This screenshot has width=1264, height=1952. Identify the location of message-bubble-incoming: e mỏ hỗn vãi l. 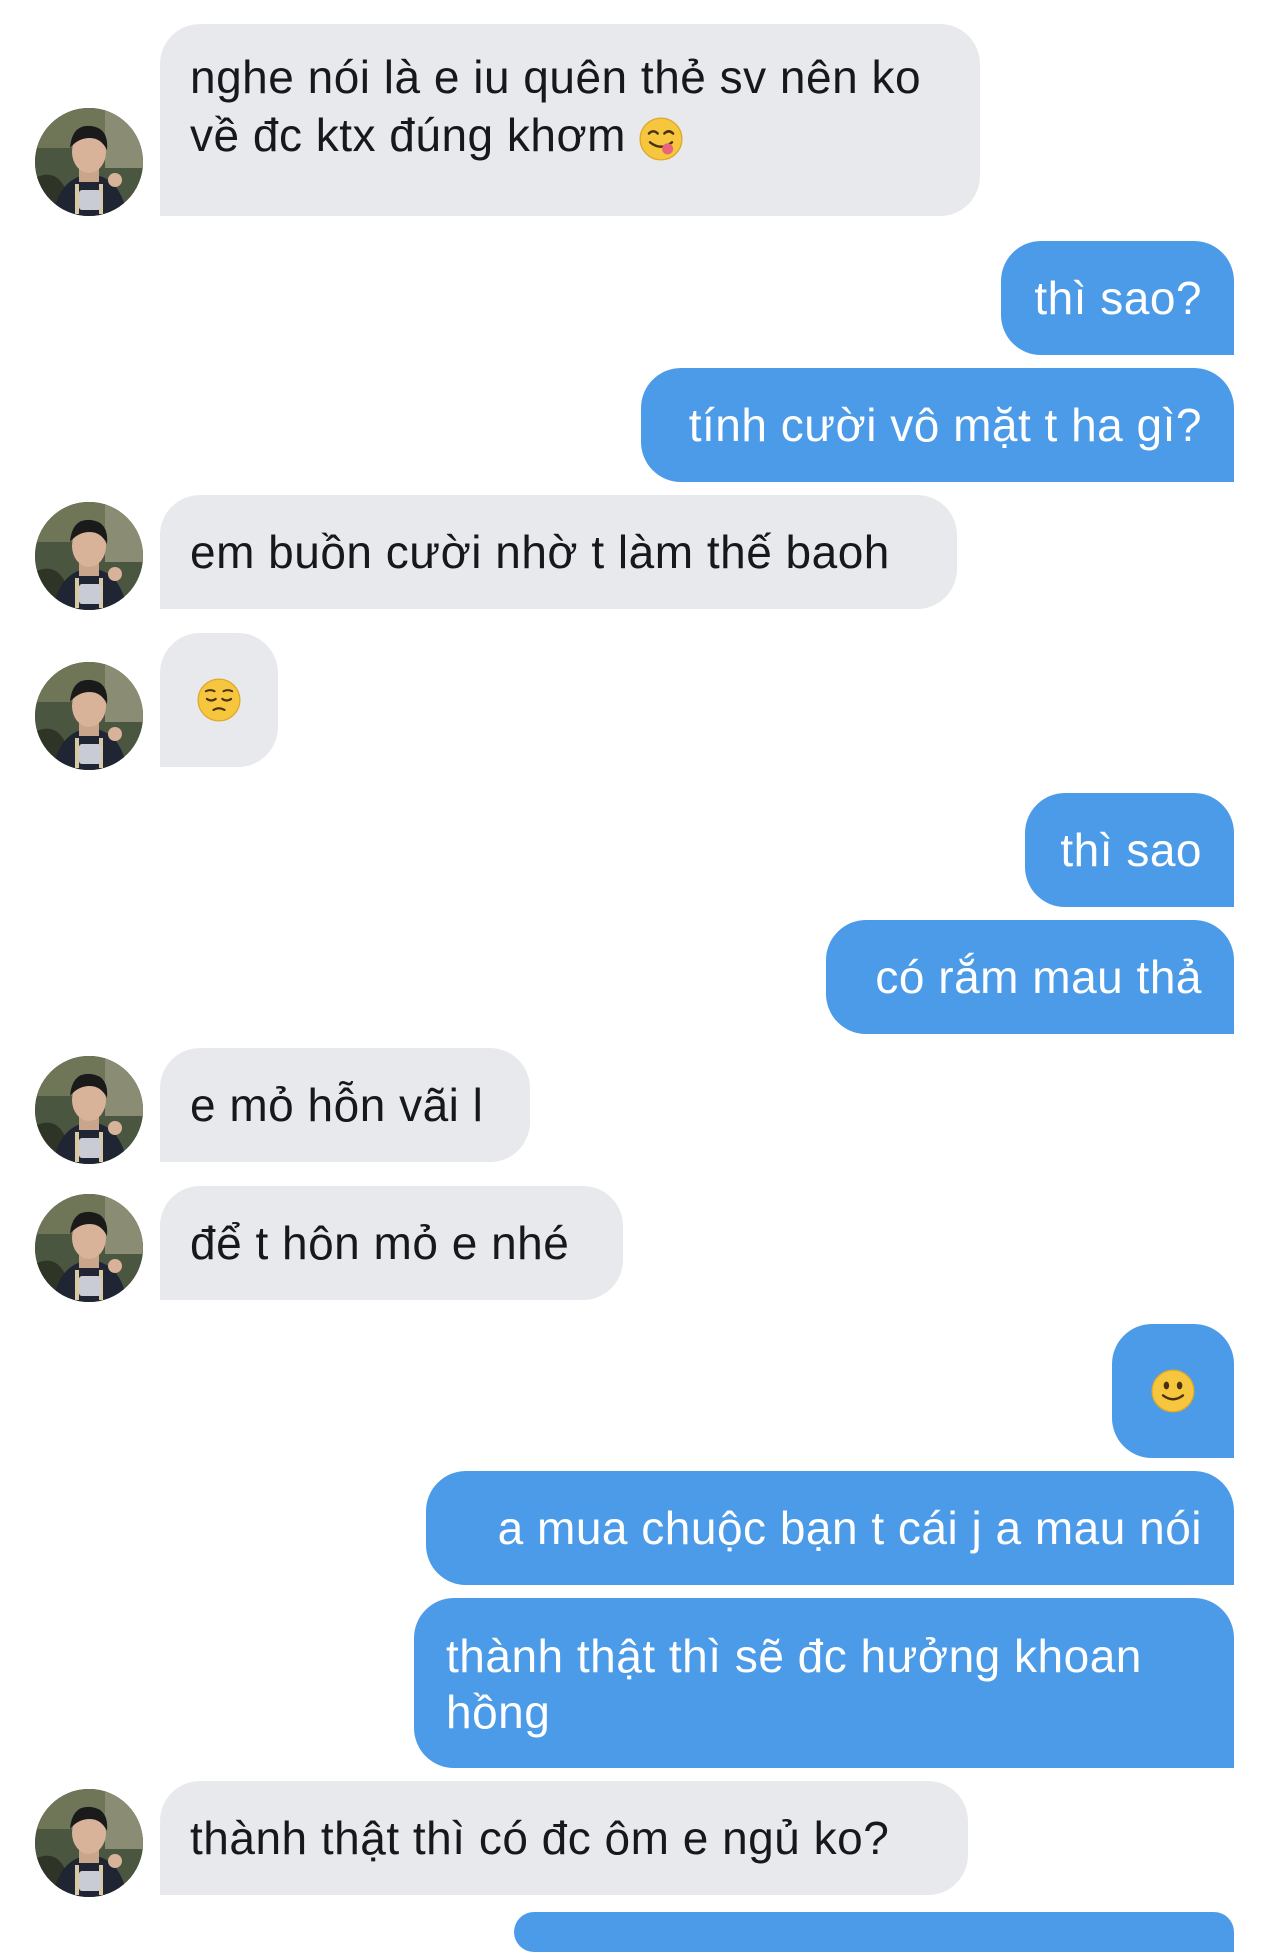
(345, 1105).